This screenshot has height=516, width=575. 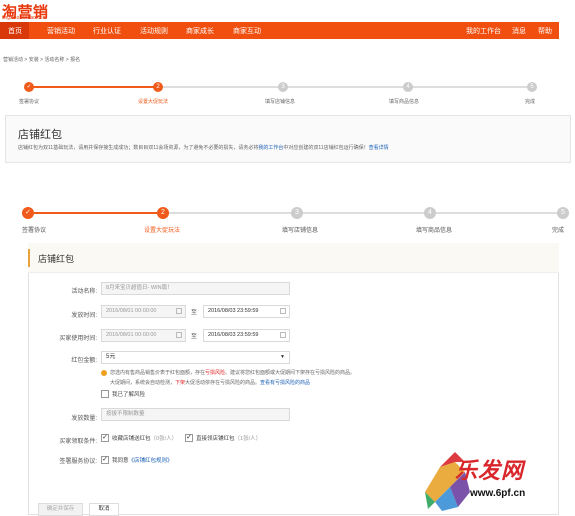 What do you see at coordinates (434, 231) in the screenshot?
I see `step-4-label-large: 填写商品信息` at bounding box center [434, 231].